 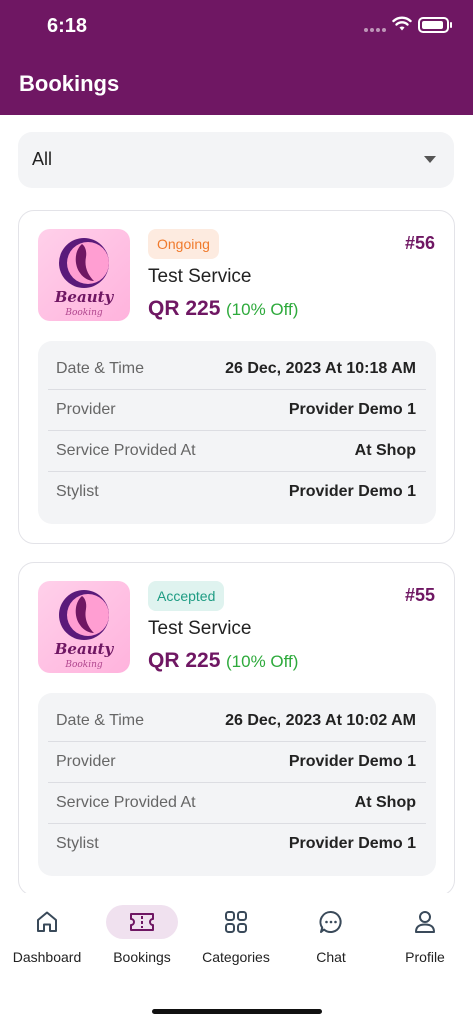 I want to click on detail-value: 26 Dec, 2023 At 10:02 AM, so click(x=320, y=720).